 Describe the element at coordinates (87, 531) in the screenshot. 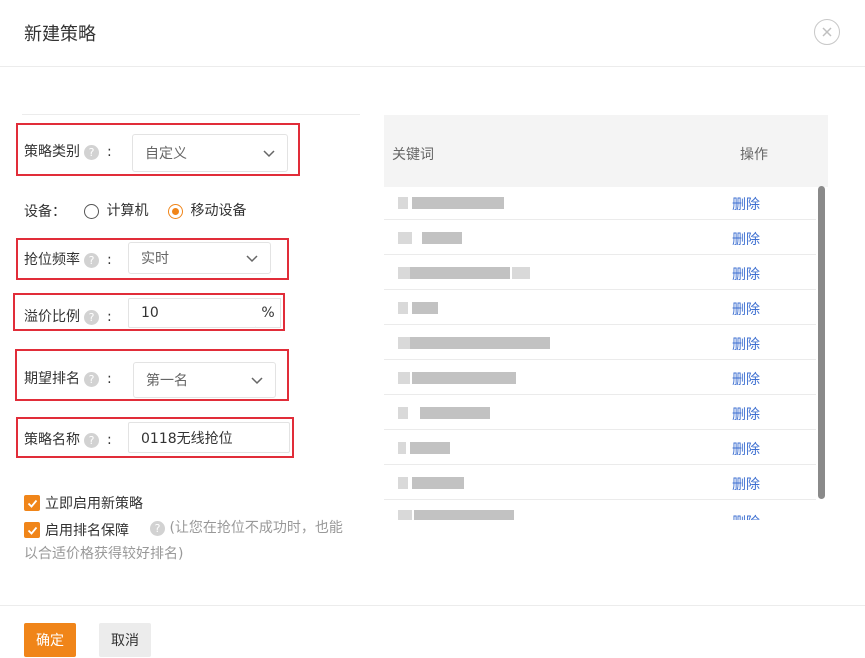

I see `rank-guarantee-label: 启用排名保障` at that location.